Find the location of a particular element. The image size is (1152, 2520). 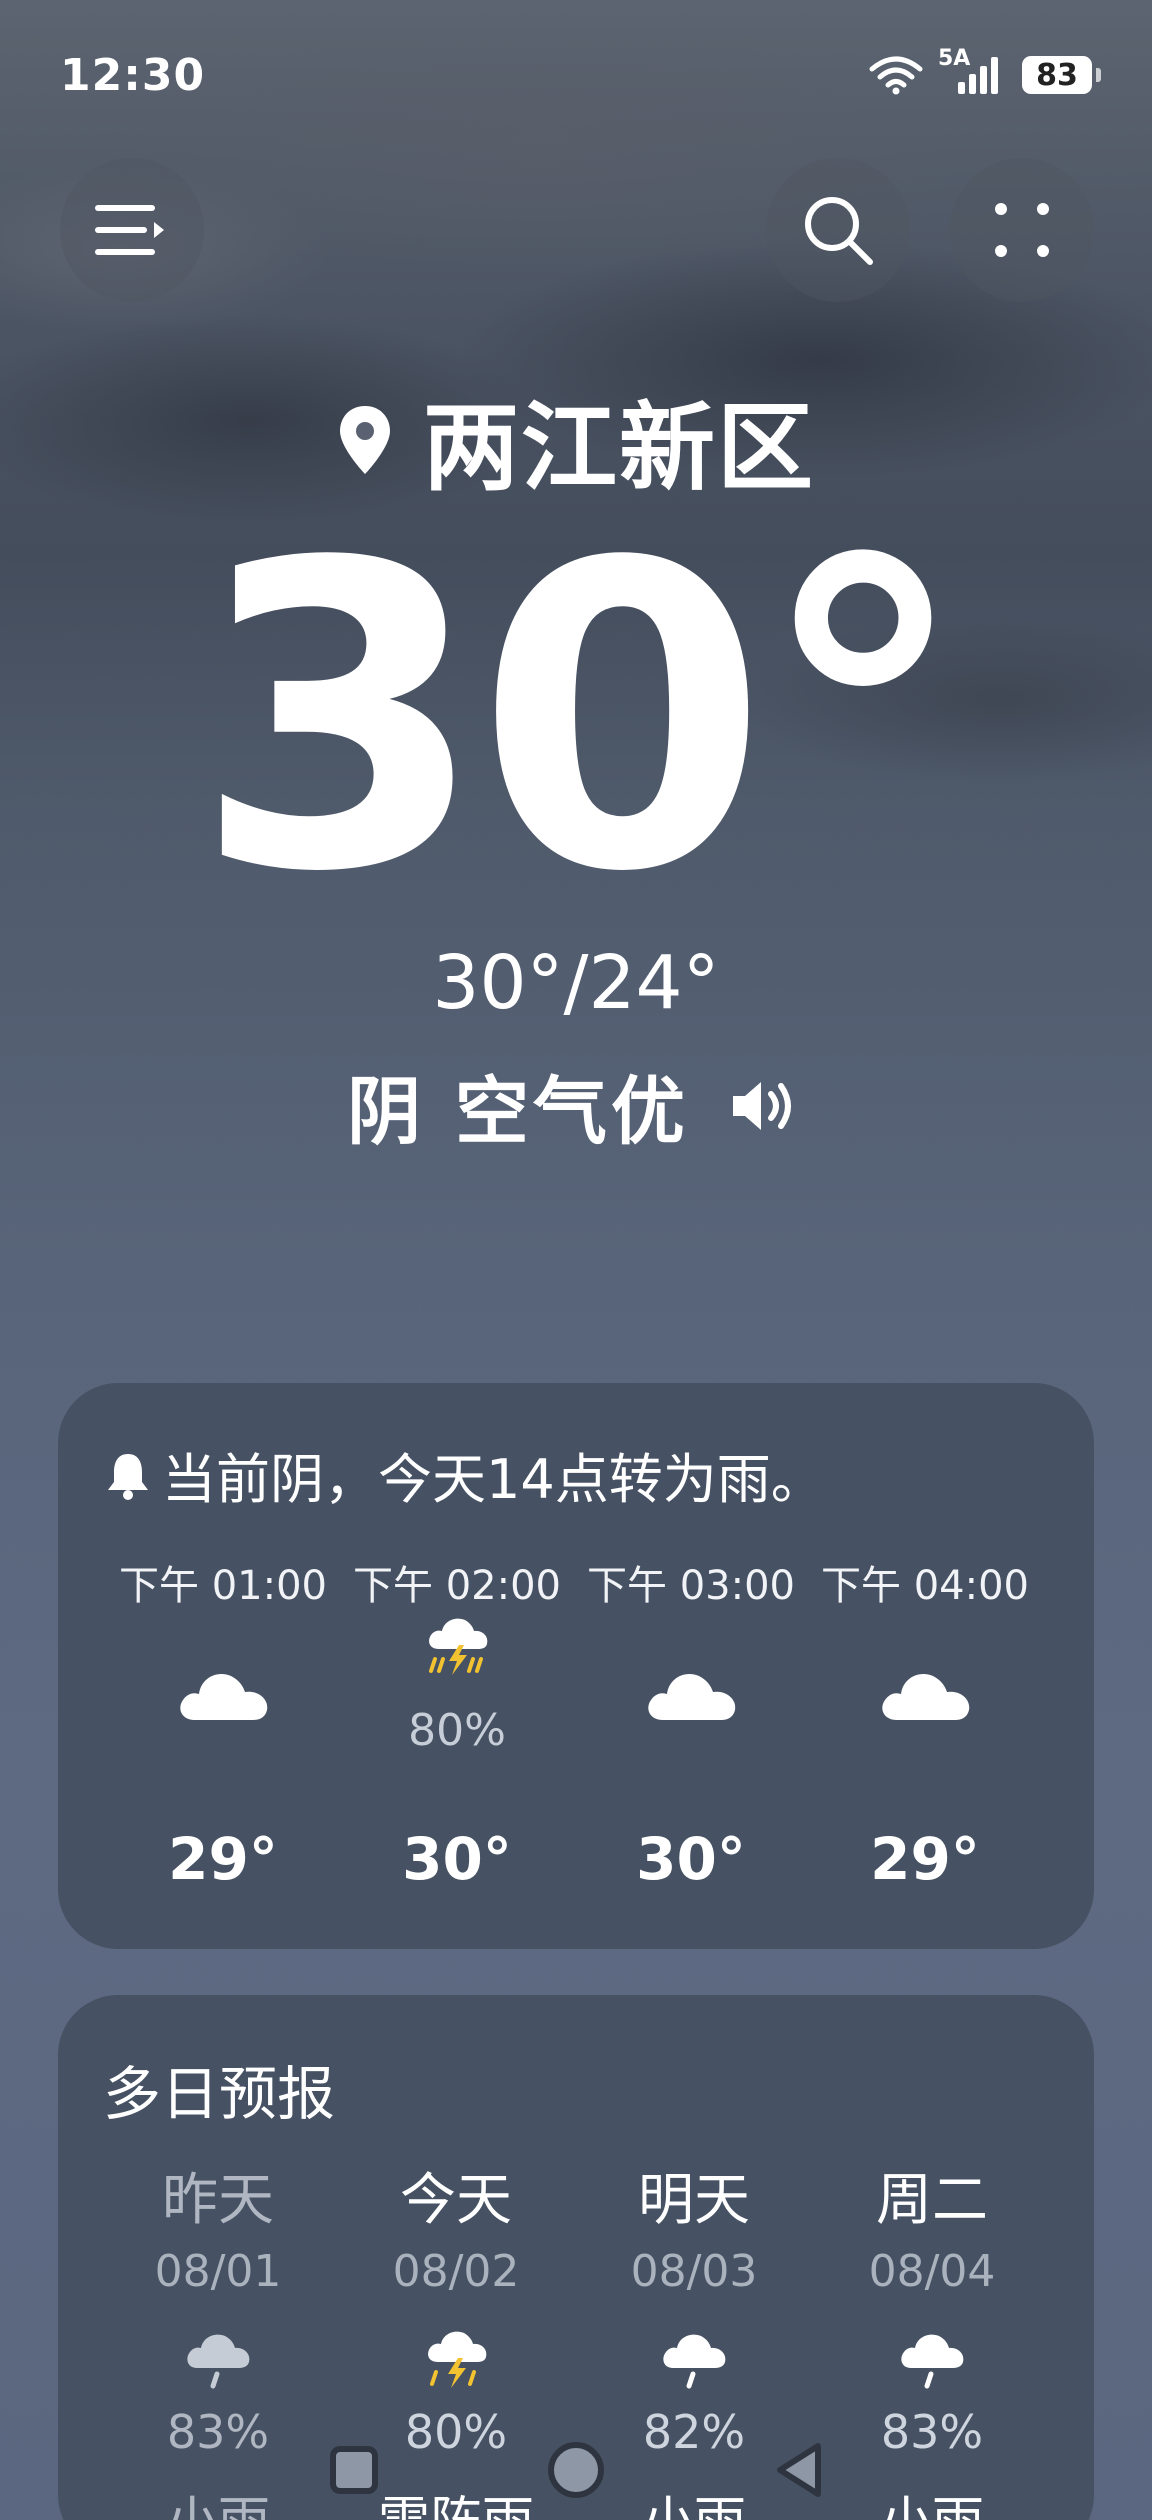

day-name: 今天 is located at coordinates (456, 2200).